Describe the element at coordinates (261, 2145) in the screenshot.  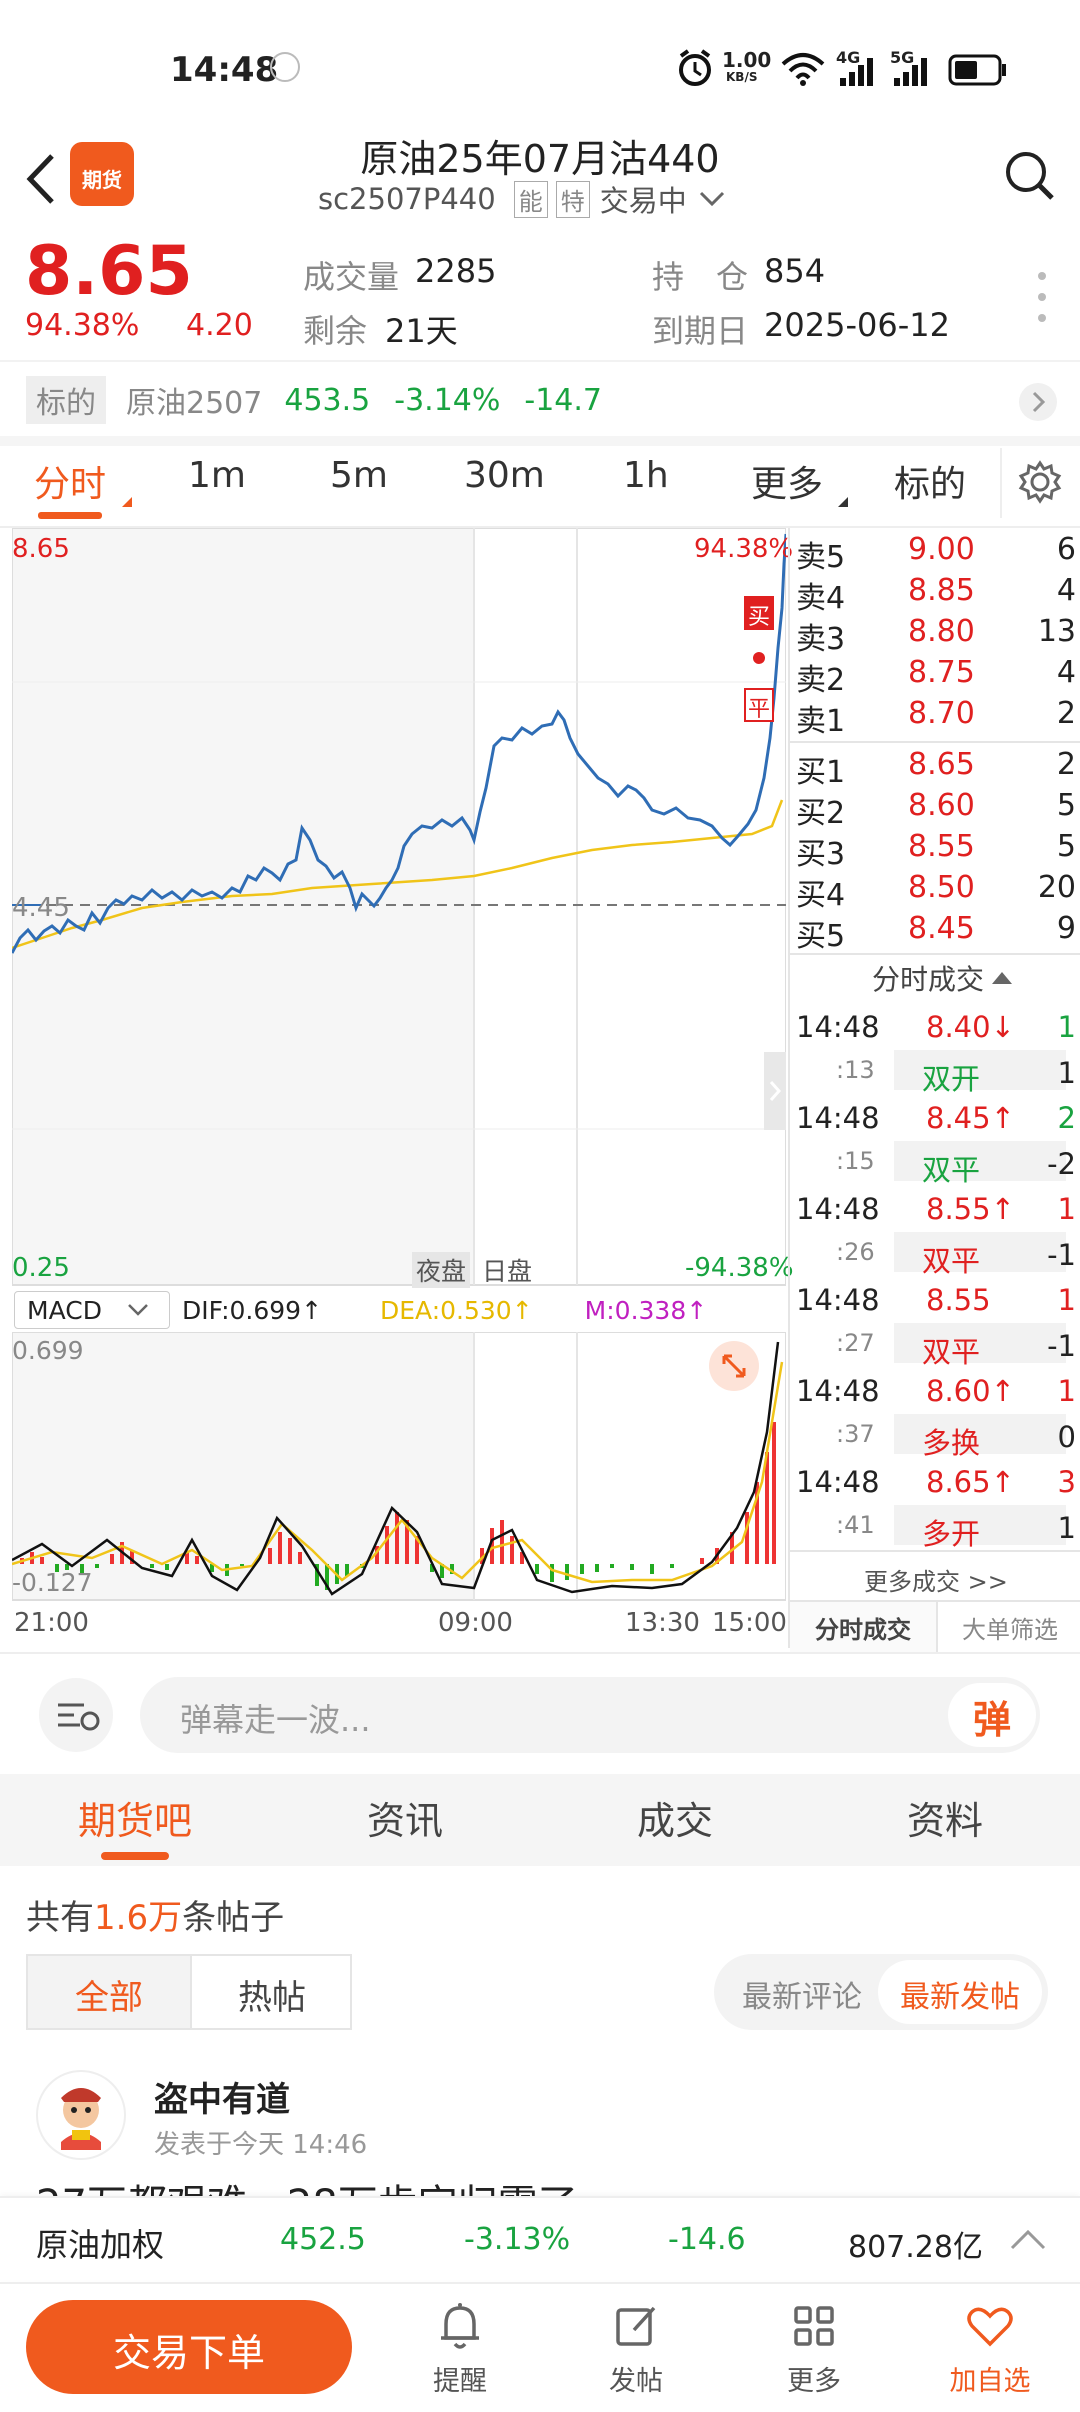
I see `post-timestamp: 发表于今天 14:46` at that location.